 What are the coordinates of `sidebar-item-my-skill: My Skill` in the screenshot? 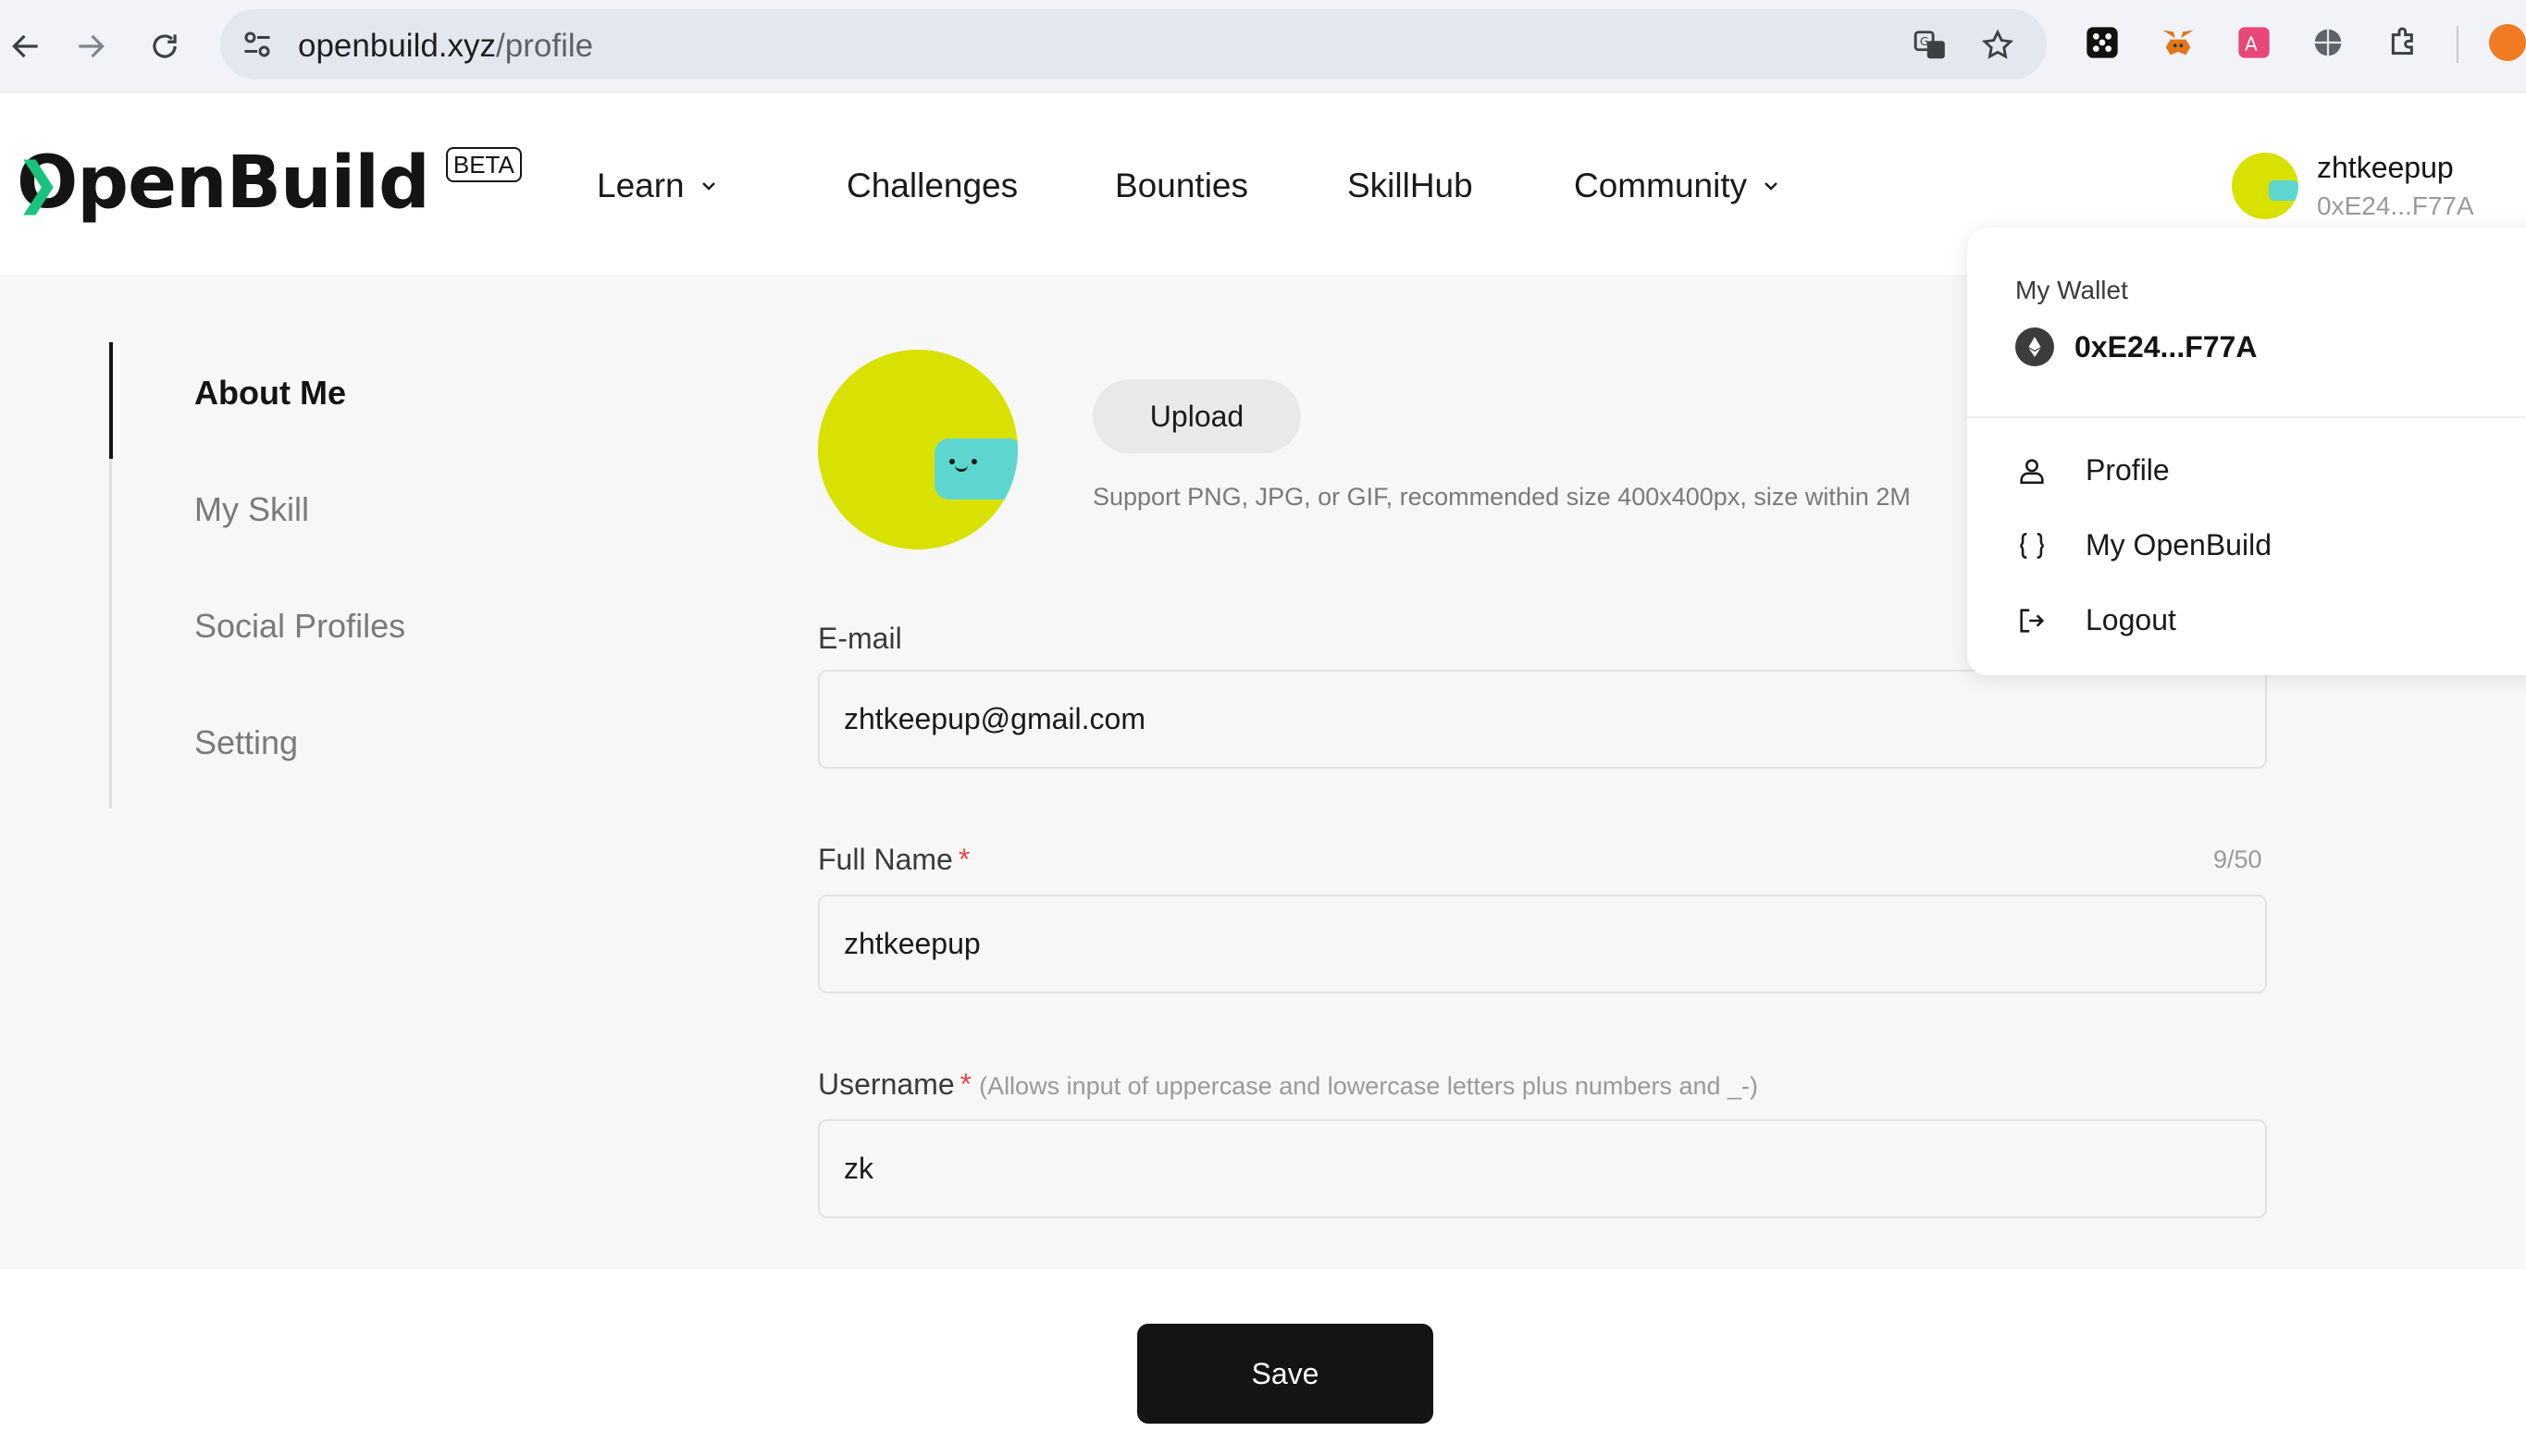 It's located at (252, 509).